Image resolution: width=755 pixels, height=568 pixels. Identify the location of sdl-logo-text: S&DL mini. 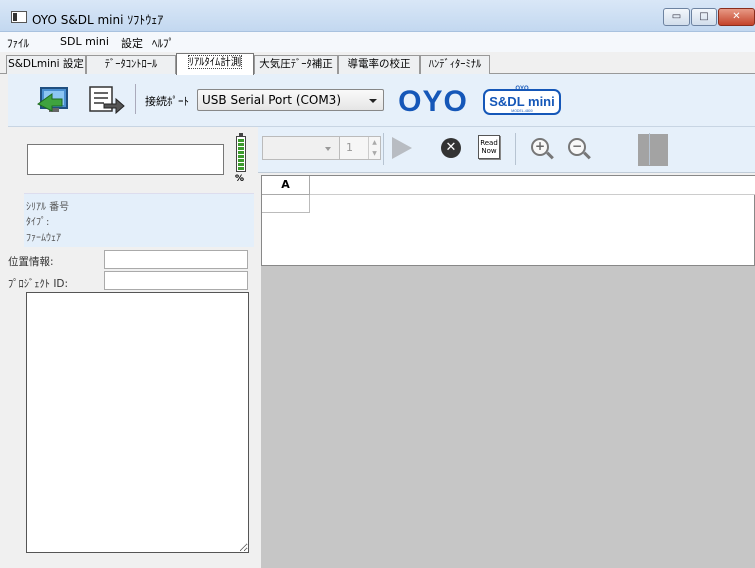
(522, 101).